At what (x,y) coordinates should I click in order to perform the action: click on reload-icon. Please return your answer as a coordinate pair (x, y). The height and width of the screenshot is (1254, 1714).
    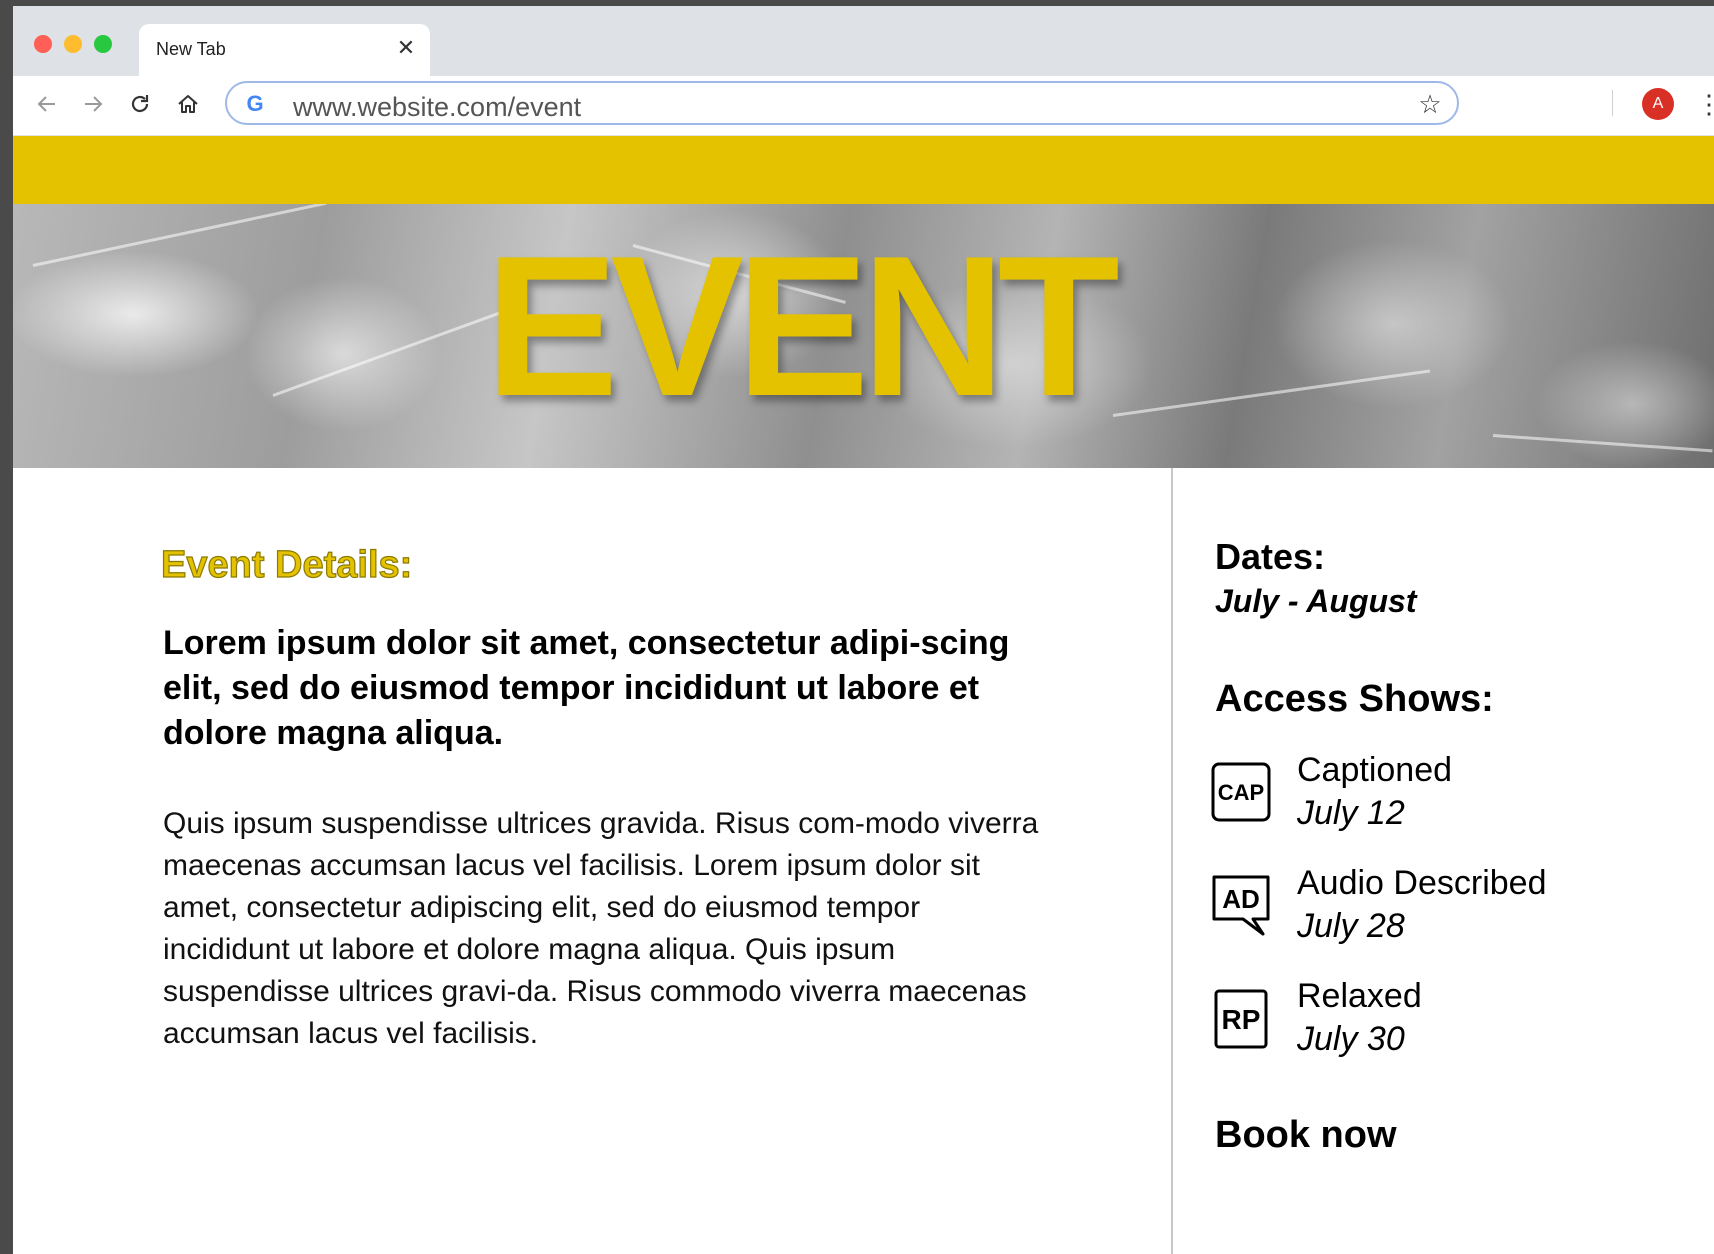
    Looking at the image, I should click on (140, 104).